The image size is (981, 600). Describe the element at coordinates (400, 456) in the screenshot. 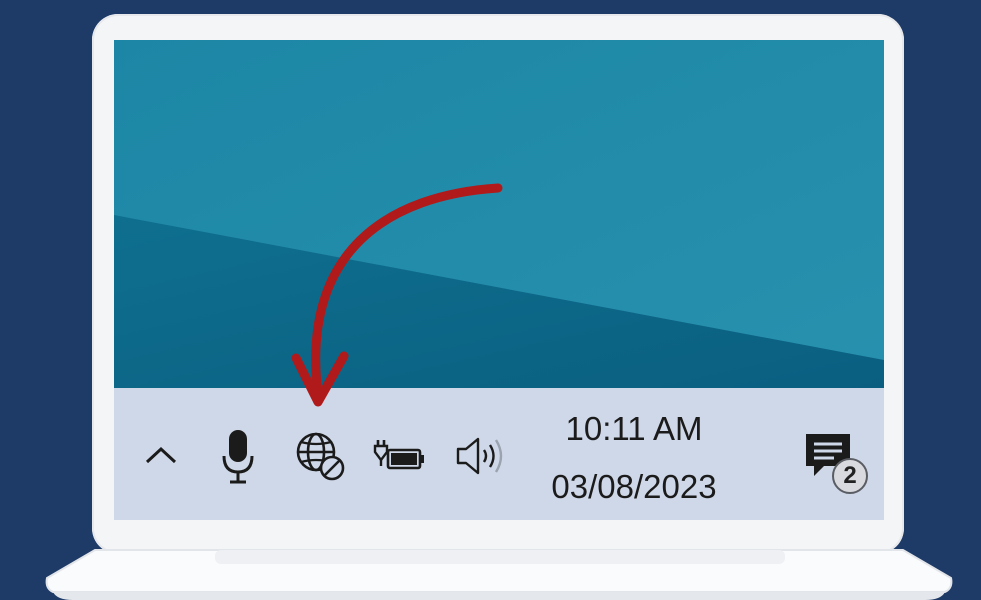

I see `battery-charging-icon` at that location.